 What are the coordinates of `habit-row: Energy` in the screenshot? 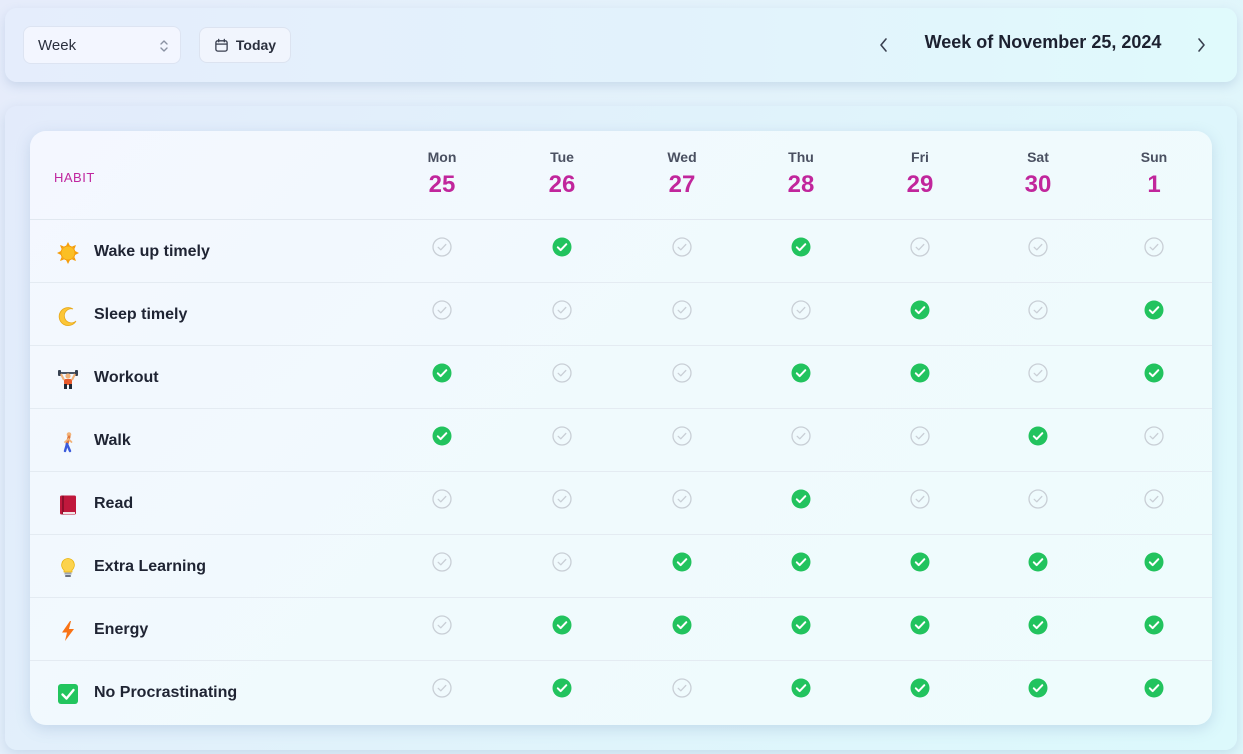 It's located at (621, 629).